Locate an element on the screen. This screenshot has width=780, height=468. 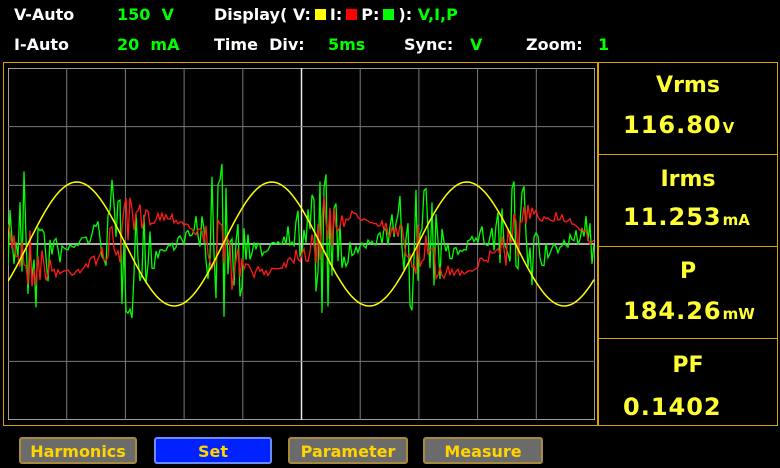
pf-value: 0.1402 is located at coordinates (672, 407).